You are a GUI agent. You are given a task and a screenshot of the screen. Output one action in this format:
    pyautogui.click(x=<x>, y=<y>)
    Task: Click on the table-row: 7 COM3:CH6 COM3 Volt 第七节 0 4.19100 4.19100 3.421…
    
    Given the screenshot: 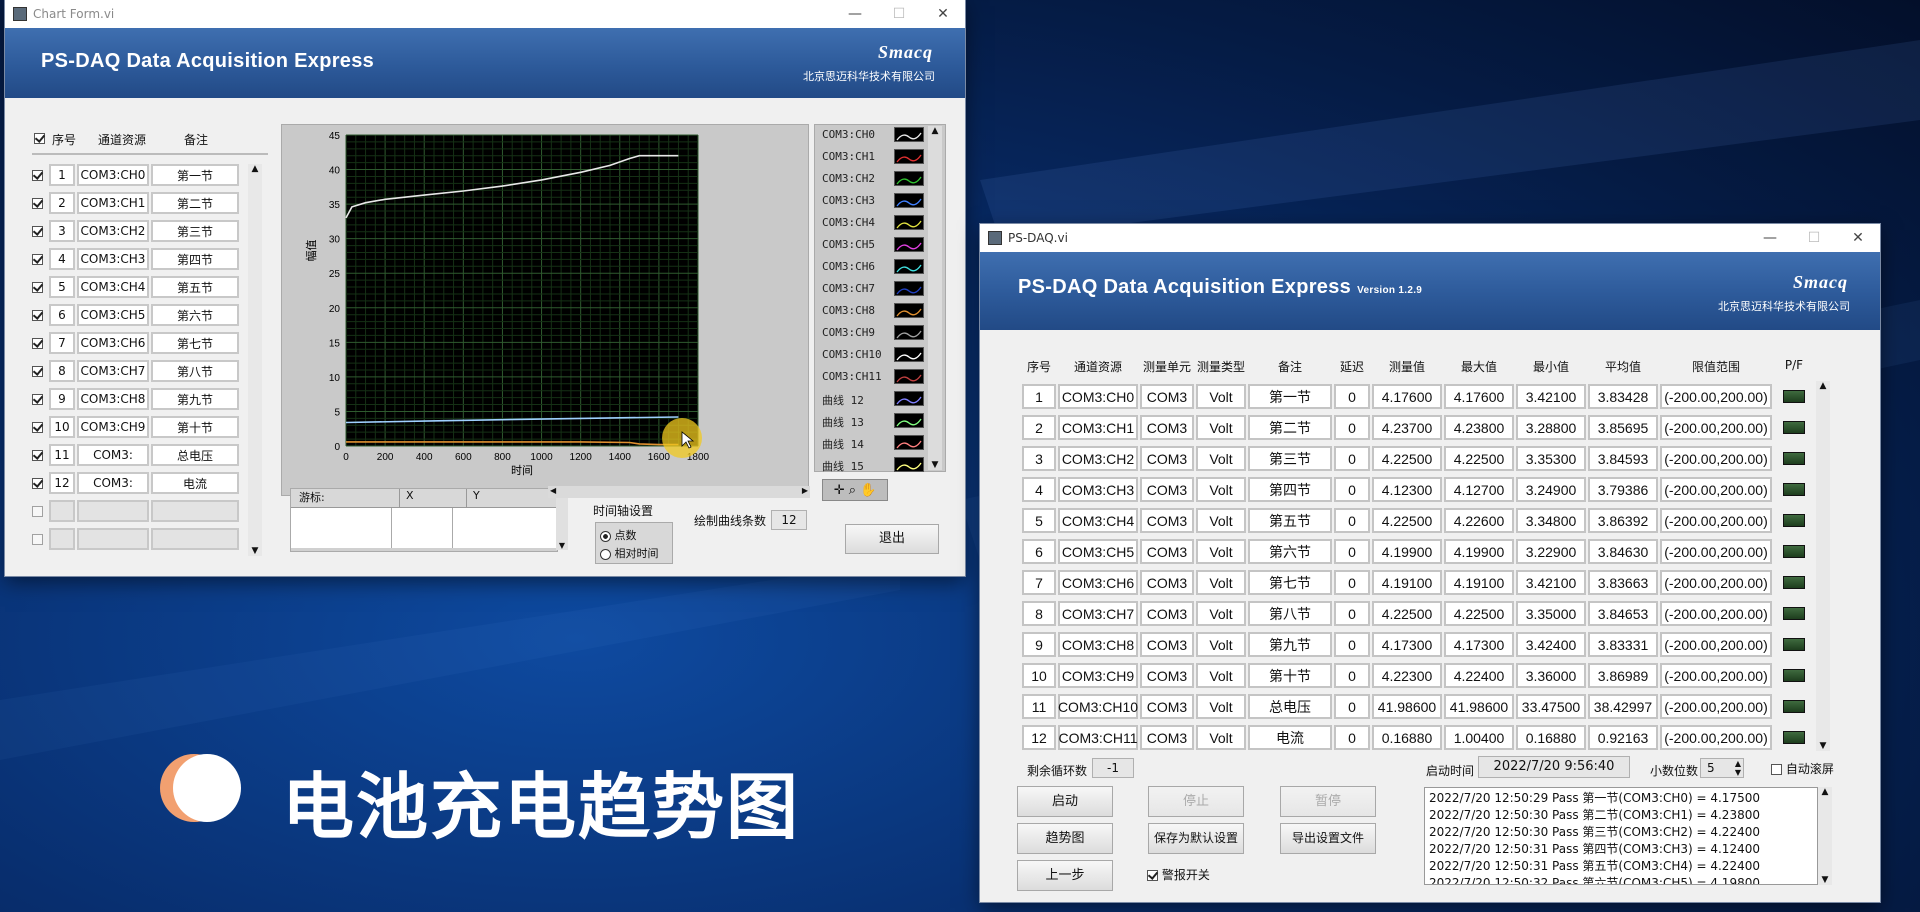 What is the action you would take?
    pyautogui.click(x=1418, y=582)
    